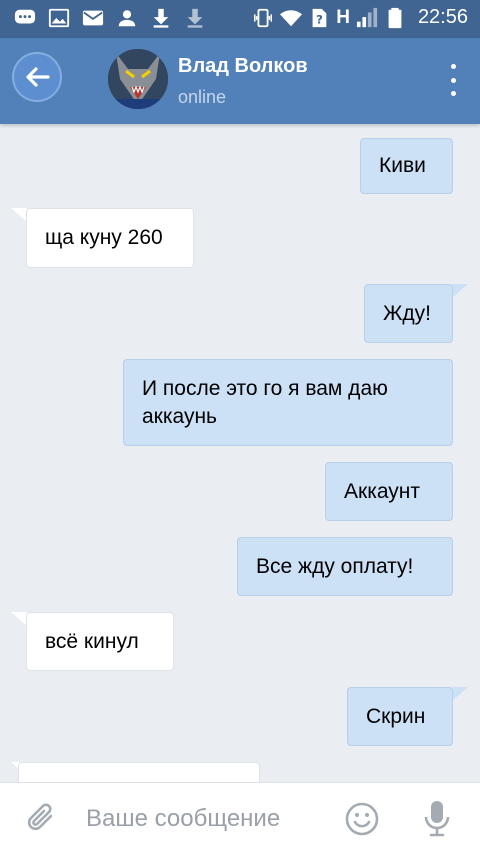  What do you see at coordinates (362, 819) in the screenshot?
I see `smiley-icon` at bounding box center [362, 819].